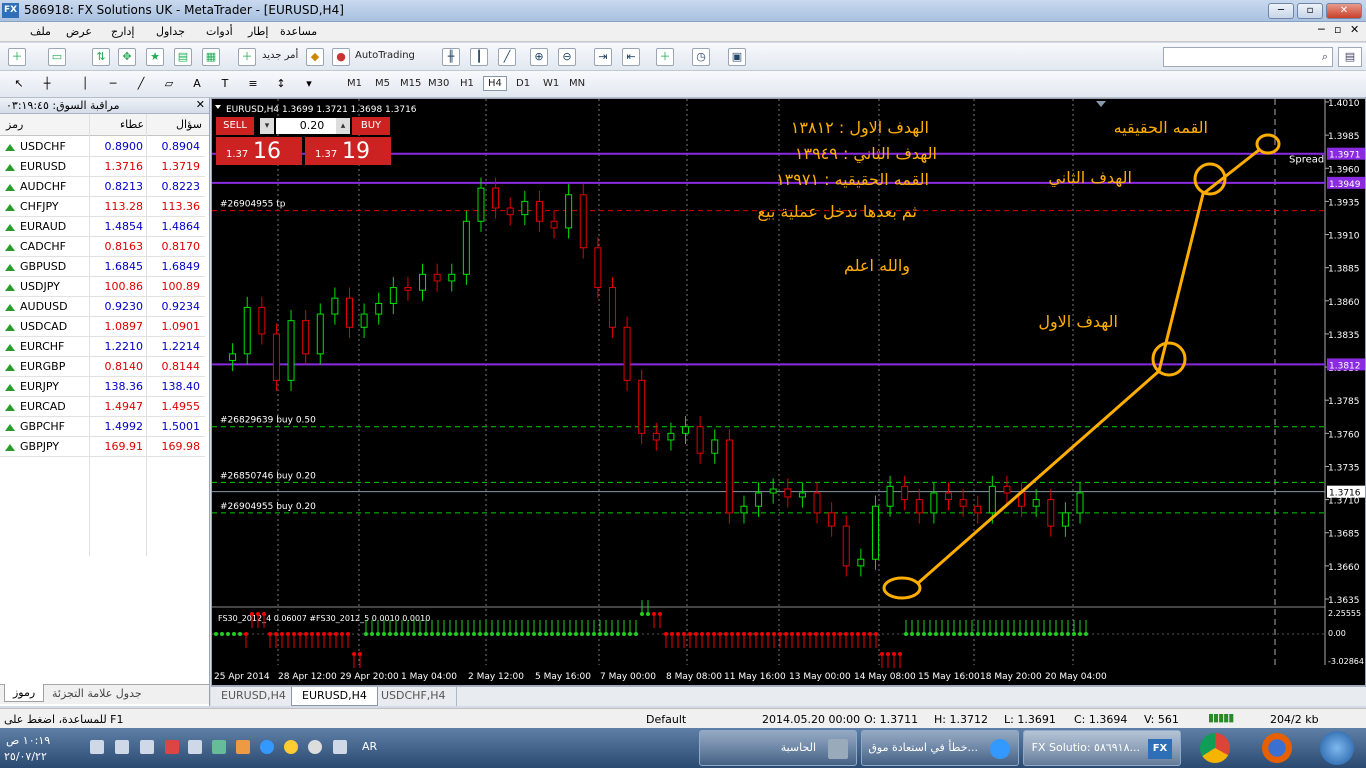 The height and width of the screenshot is (768, 1366). I want to click on market-watch-row: EURCHF 1.2210 1.2214, so click(102, 347).